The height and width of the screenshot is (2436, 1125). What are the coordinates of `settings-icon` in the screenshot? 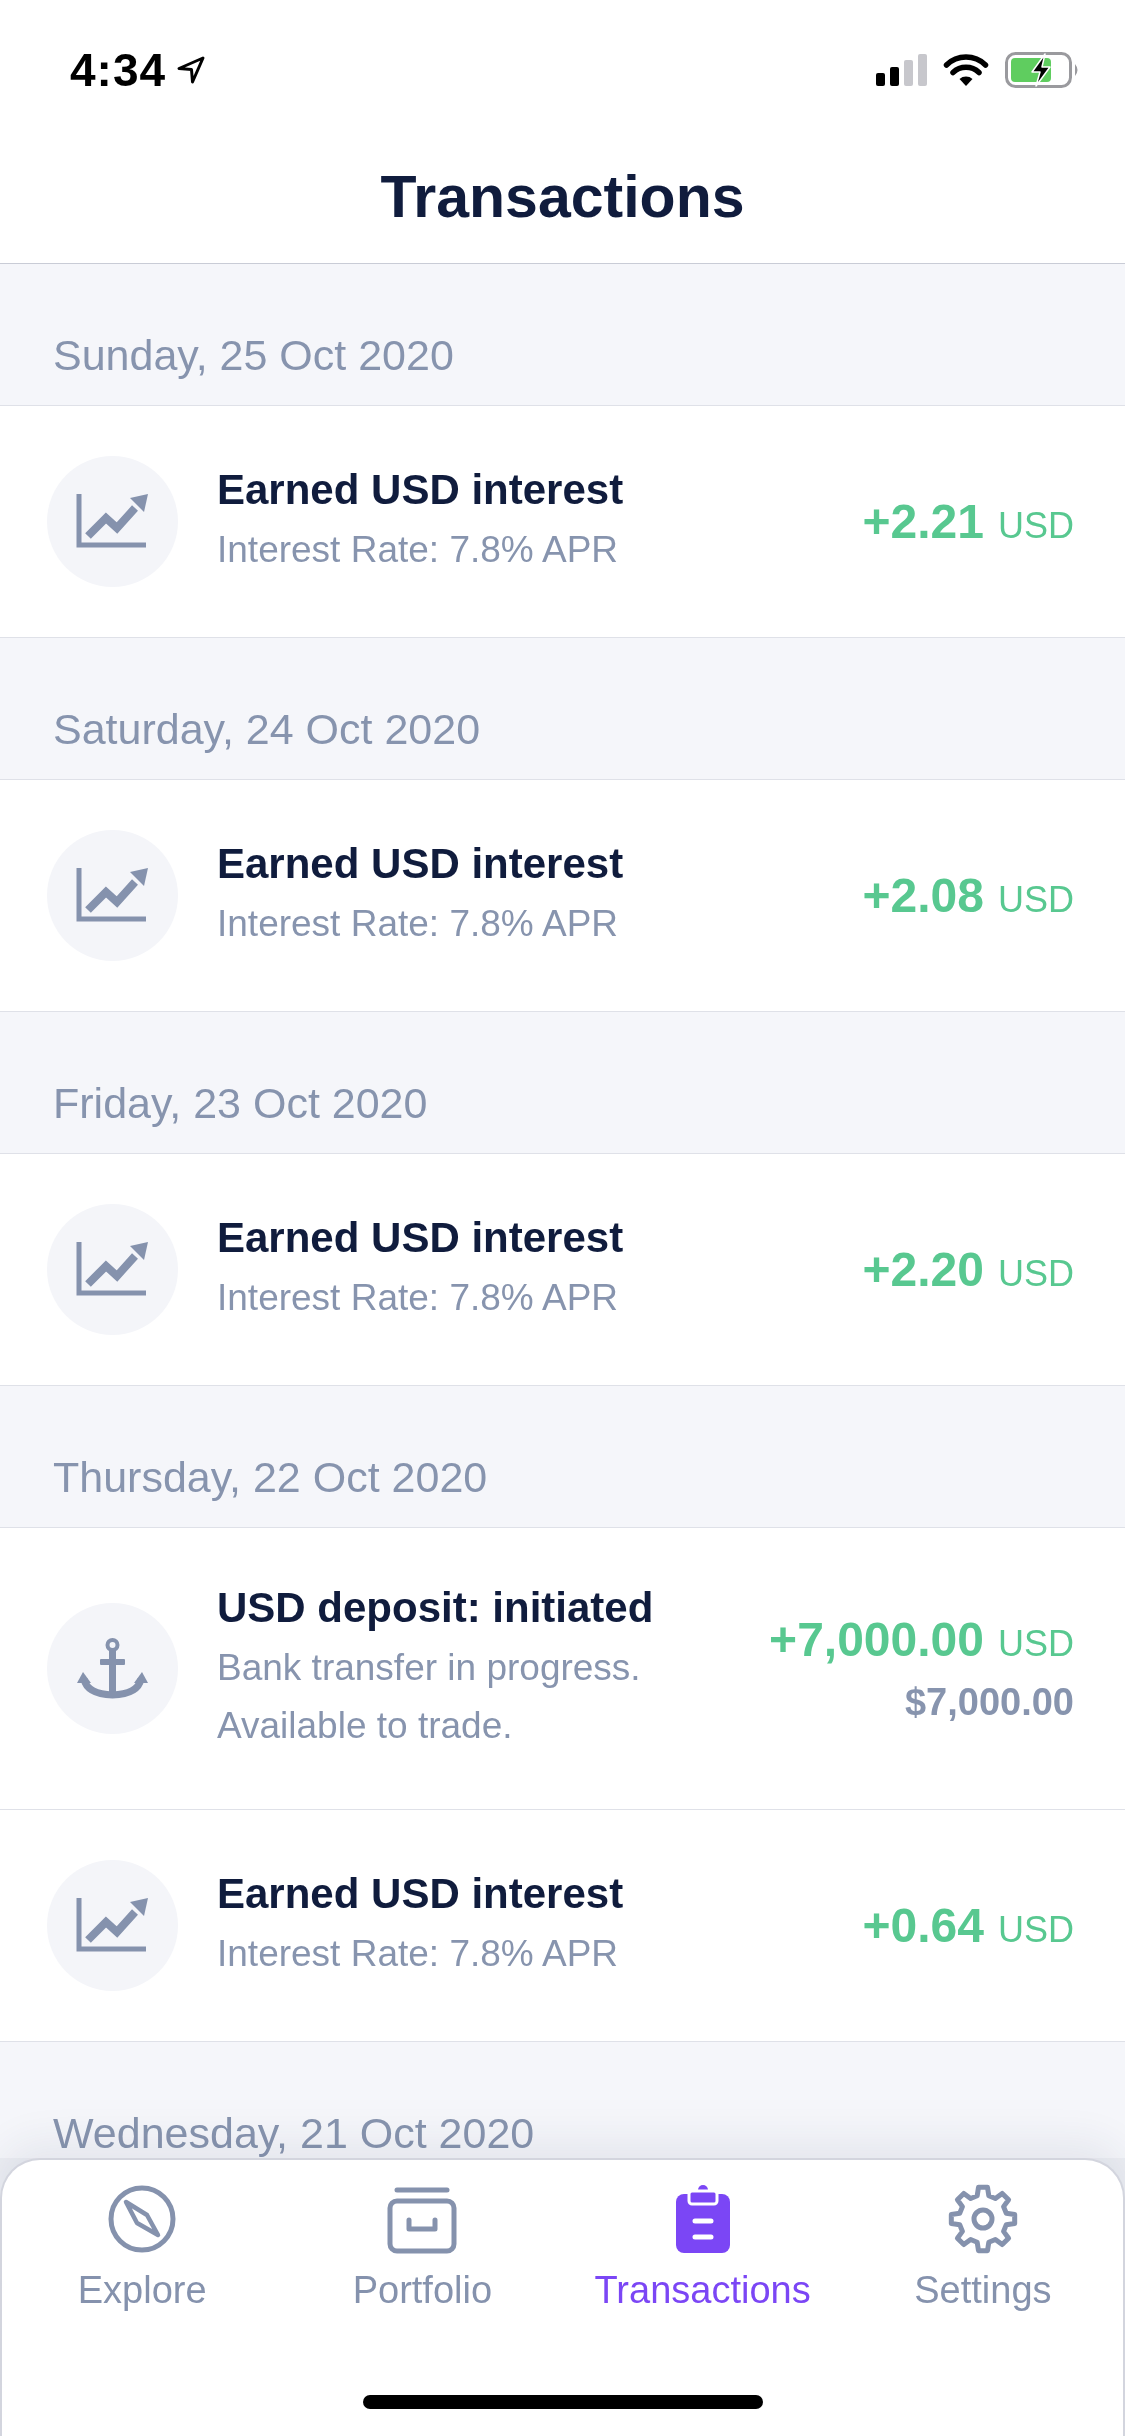 It's located at (982, 2219).